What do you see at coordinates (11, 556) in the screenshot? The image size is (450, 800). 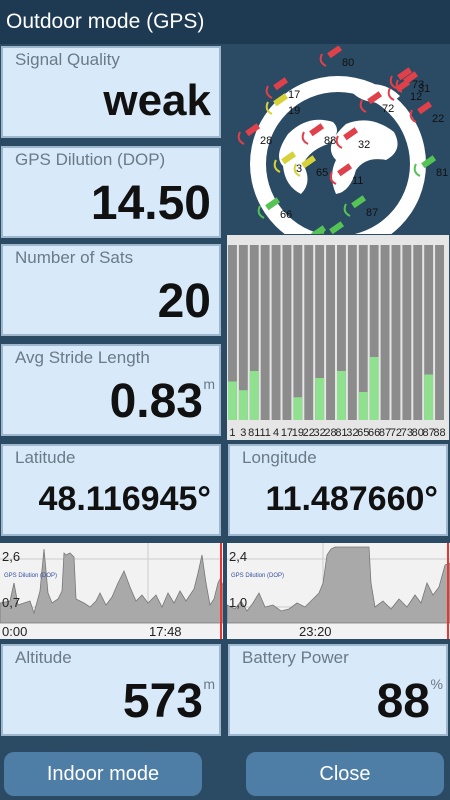 I see `dop-graph-y-top: 2,6` at bounding box center [11, 556].